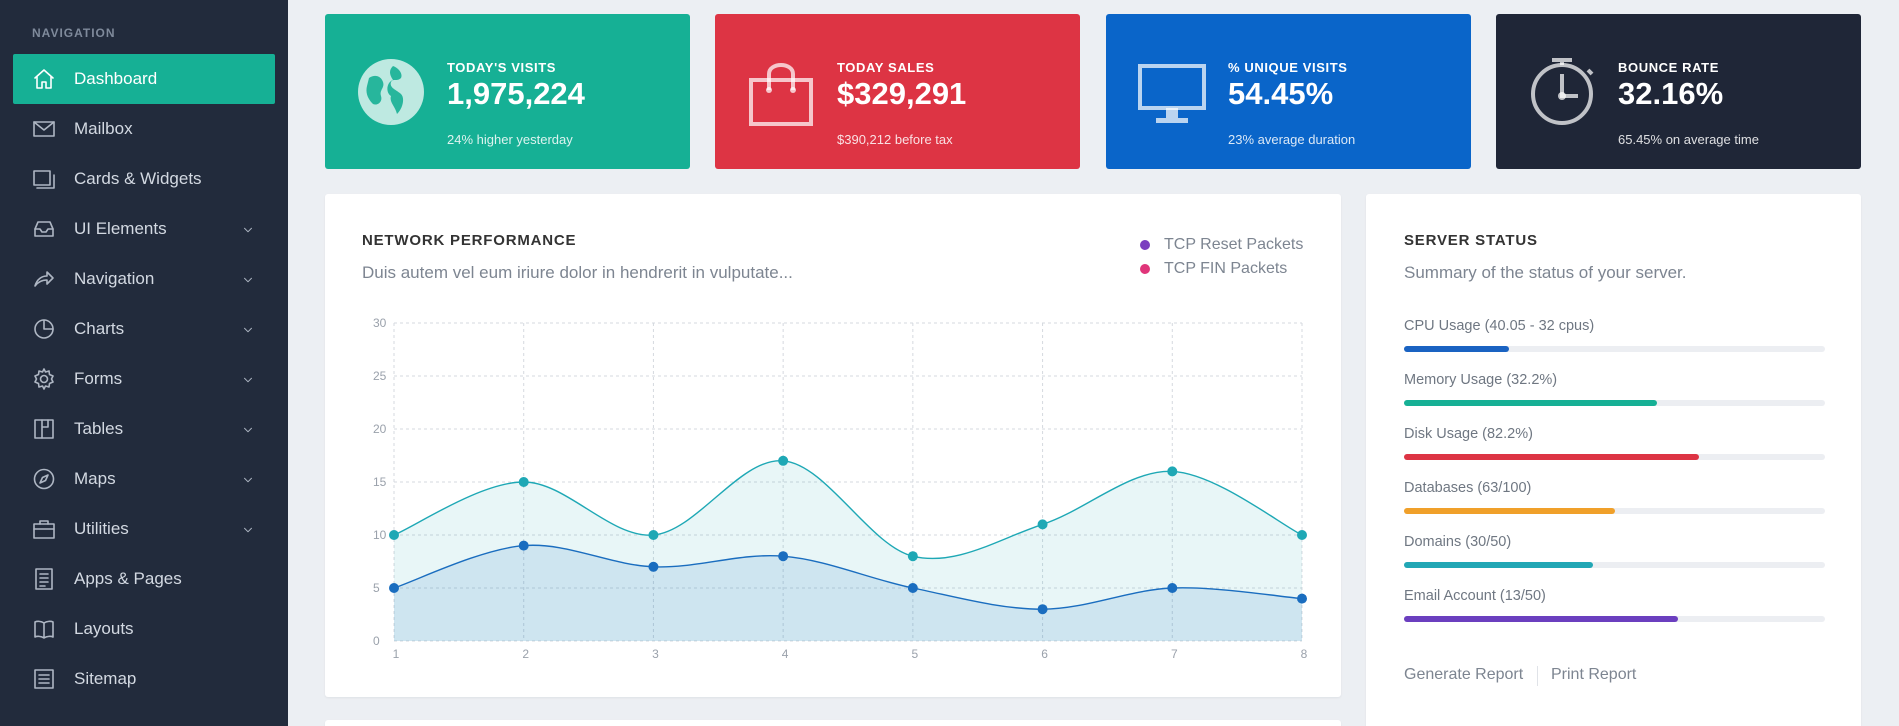 Image resolution: width=1899 pixels, height=726 pixels. Describe the element at coordinates (915, 654) in the screenshot. I see `x-tick-label: 5` at that location.